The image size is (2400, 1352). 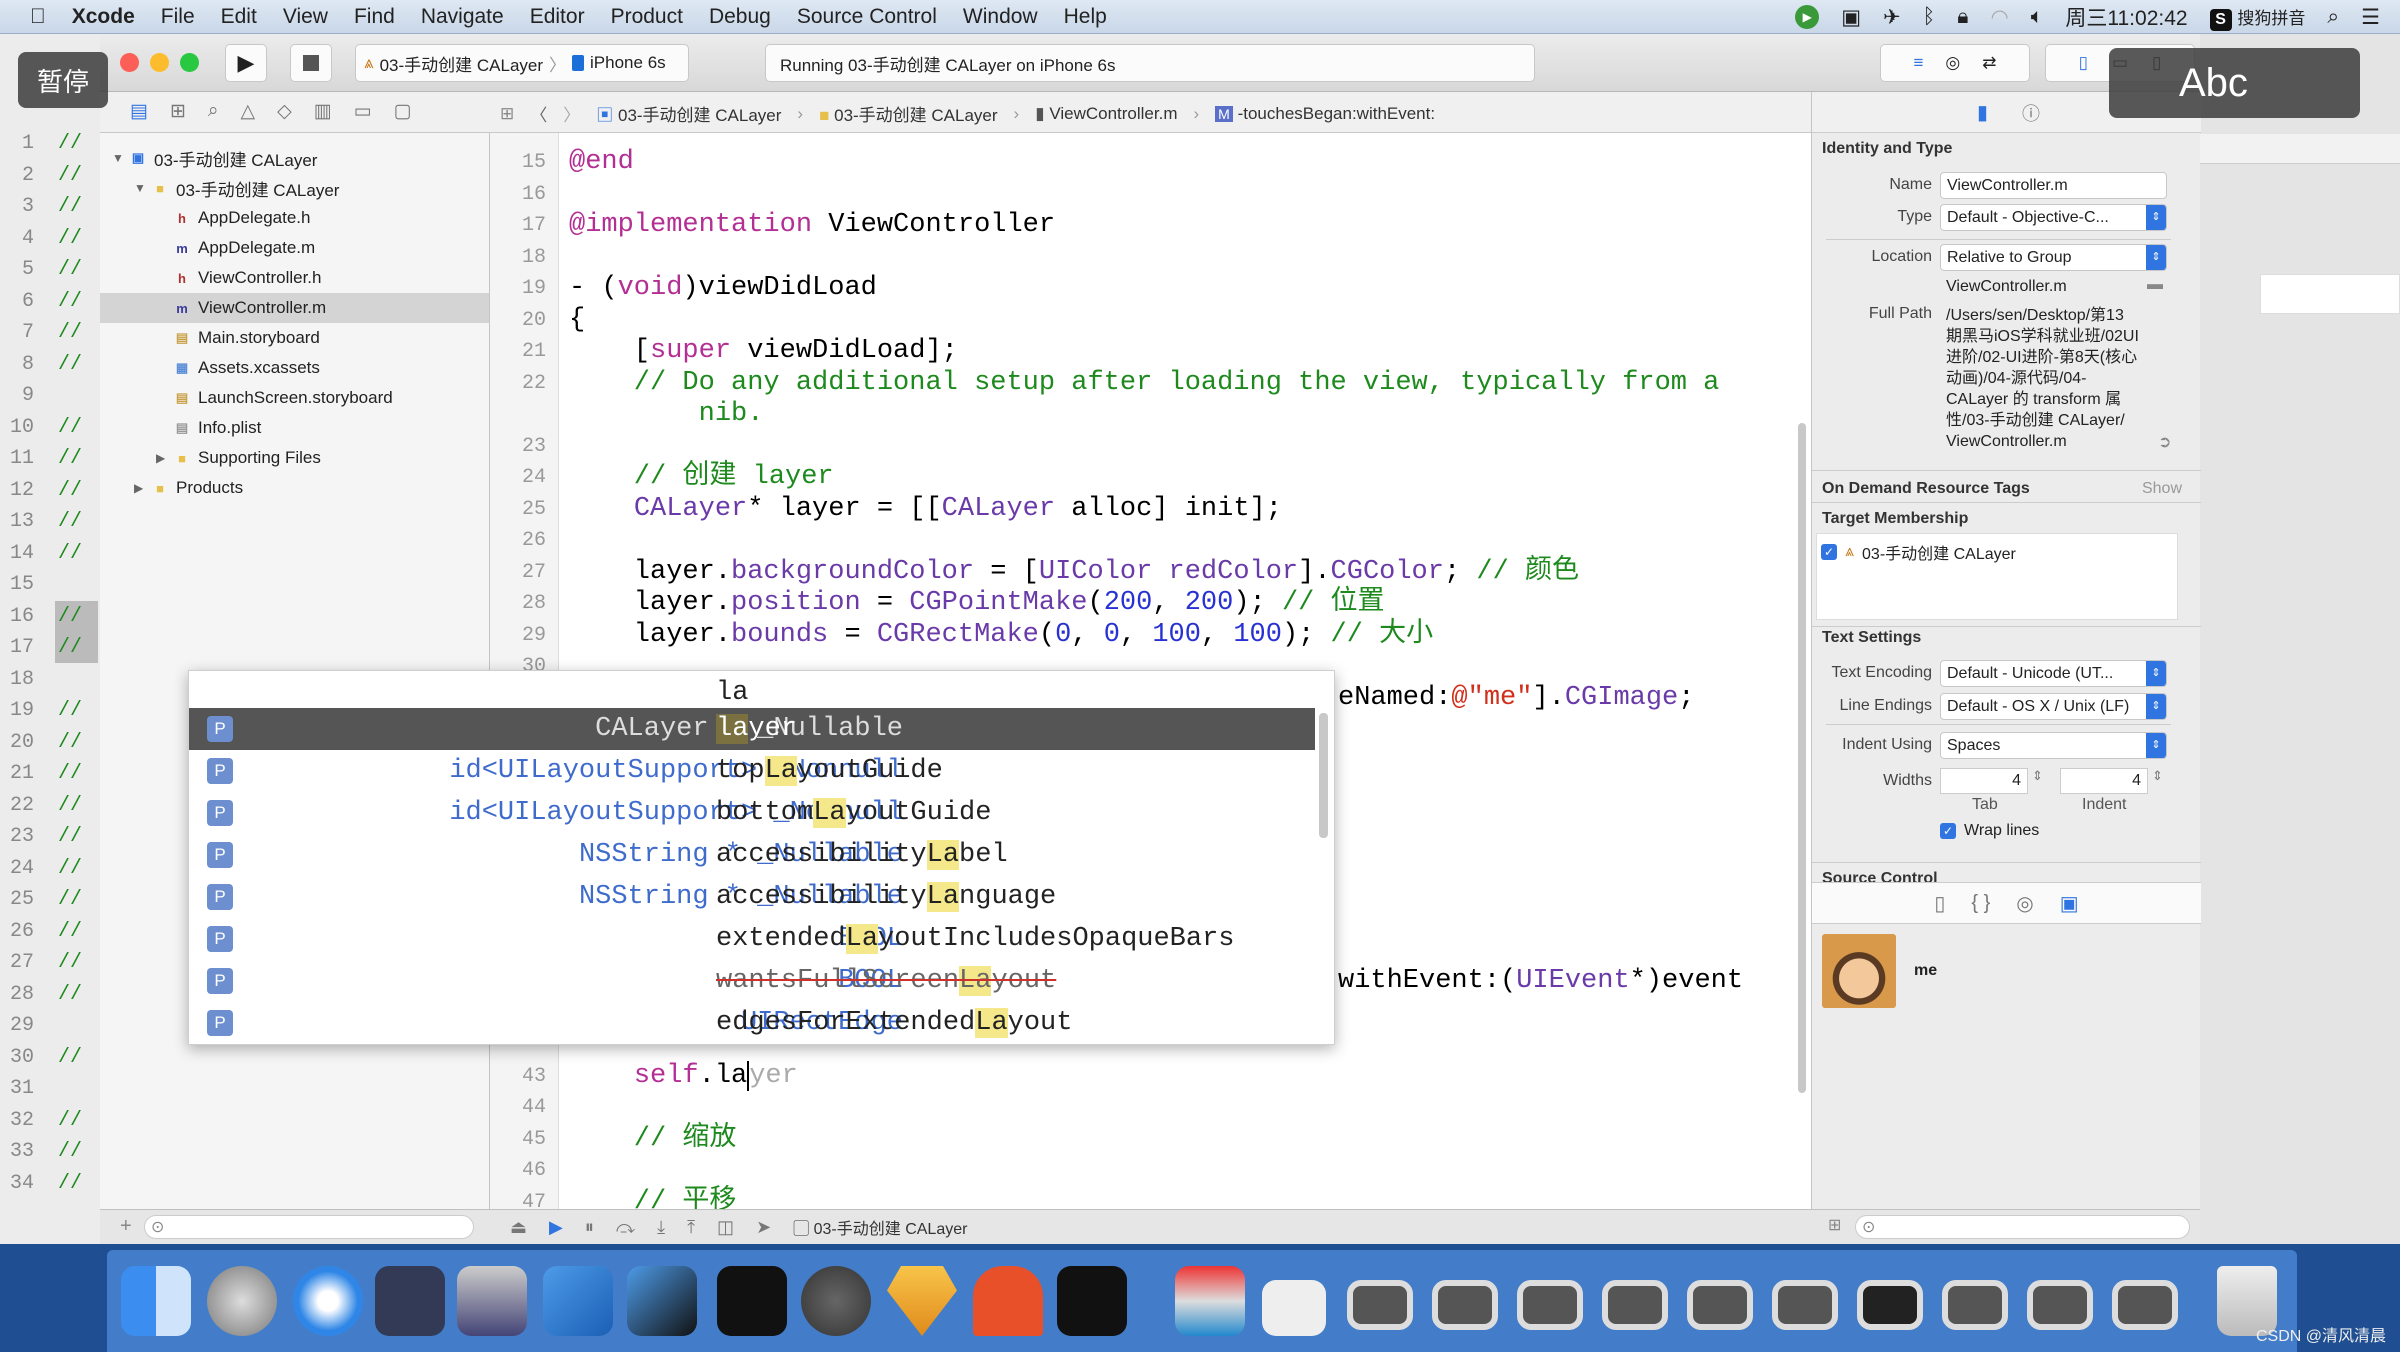 I want to click on menu-xcode: Xcode, so click(x=103, y=17).